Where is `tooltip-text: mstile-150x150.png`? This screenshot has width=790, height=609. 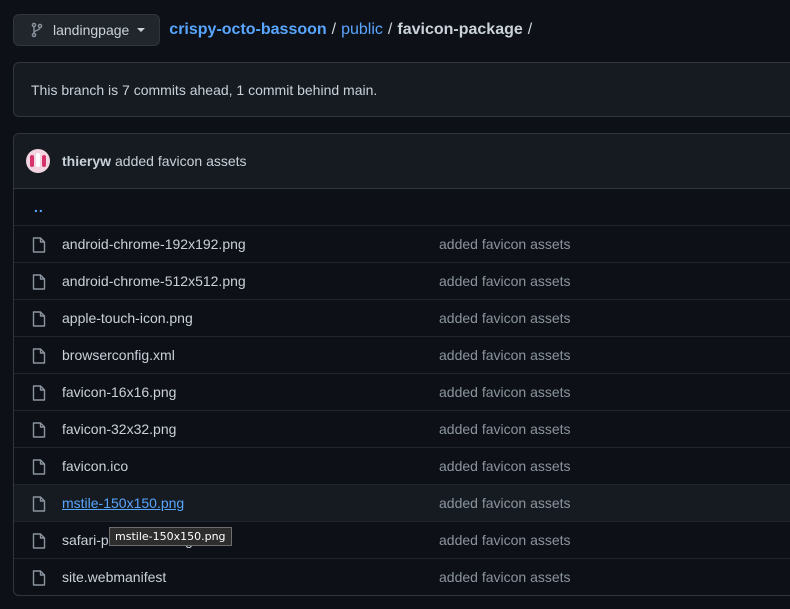 tooltip-text: mstile-150x150.png is located at coordinates (170, 536).